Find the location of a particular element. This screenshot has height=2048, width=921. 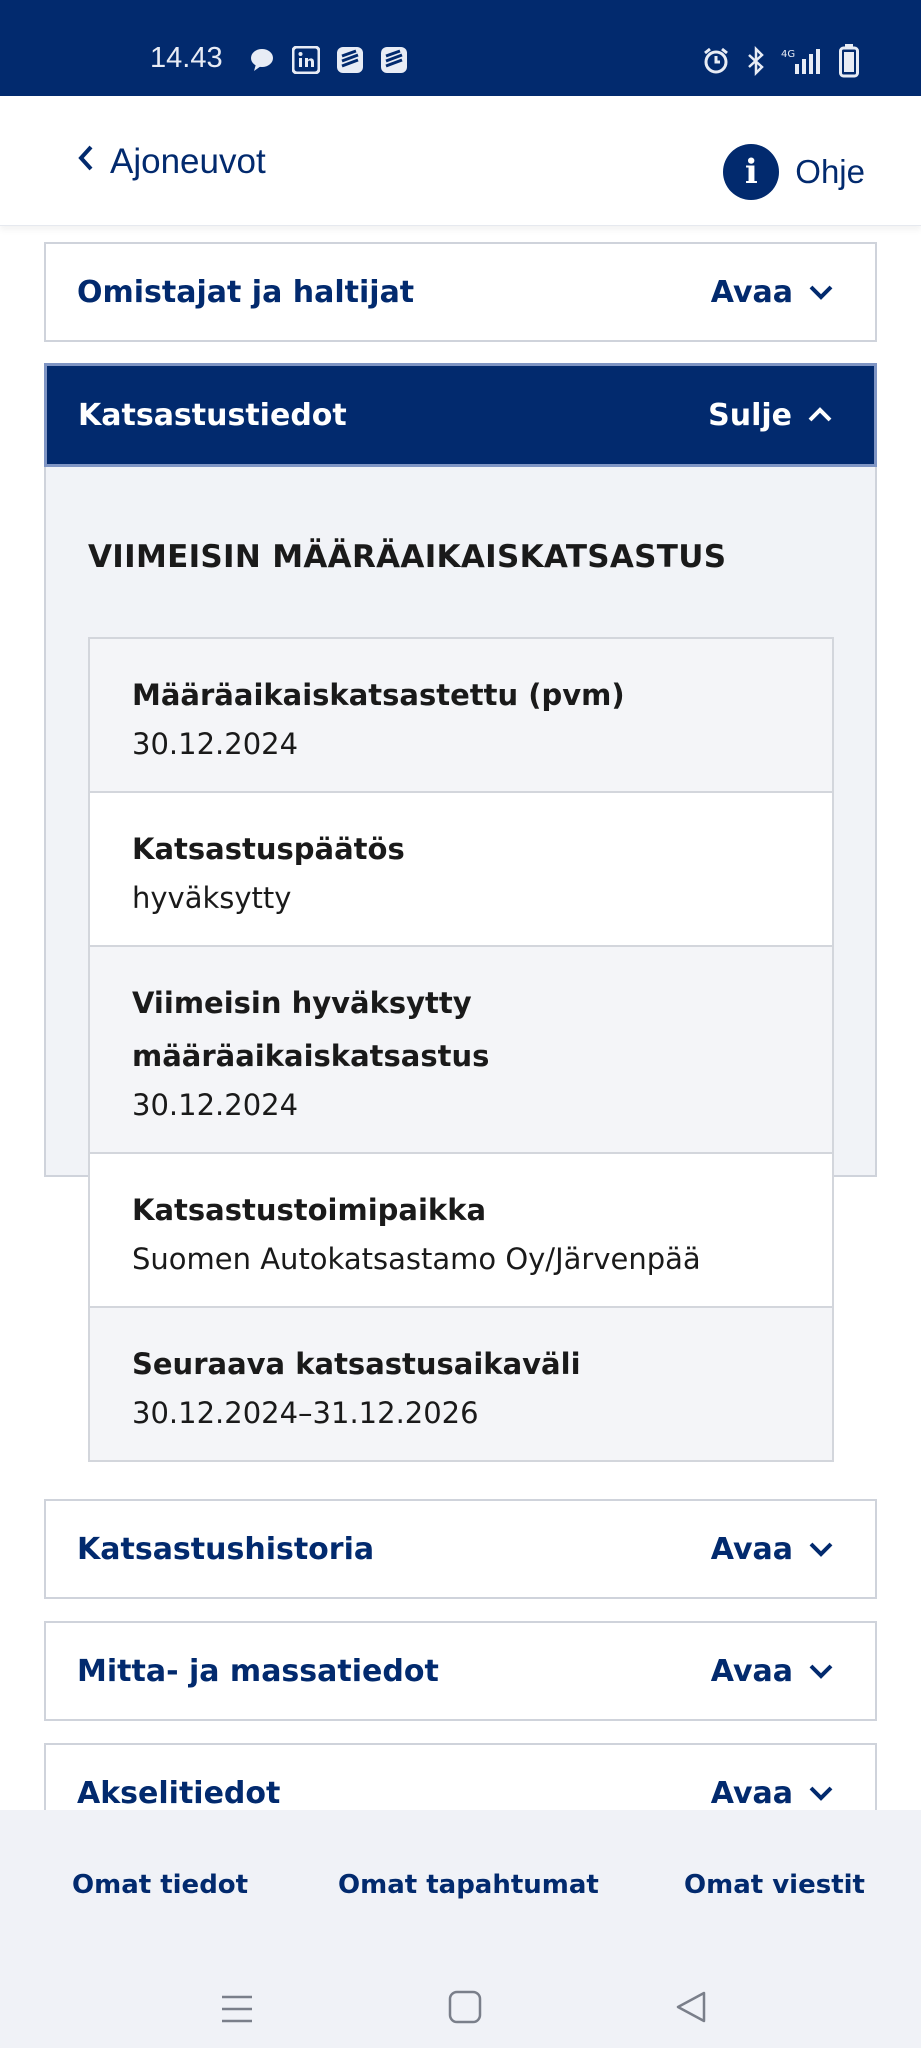

nav-own-info: Omat tiedot is located at coordinates (160, 1885).